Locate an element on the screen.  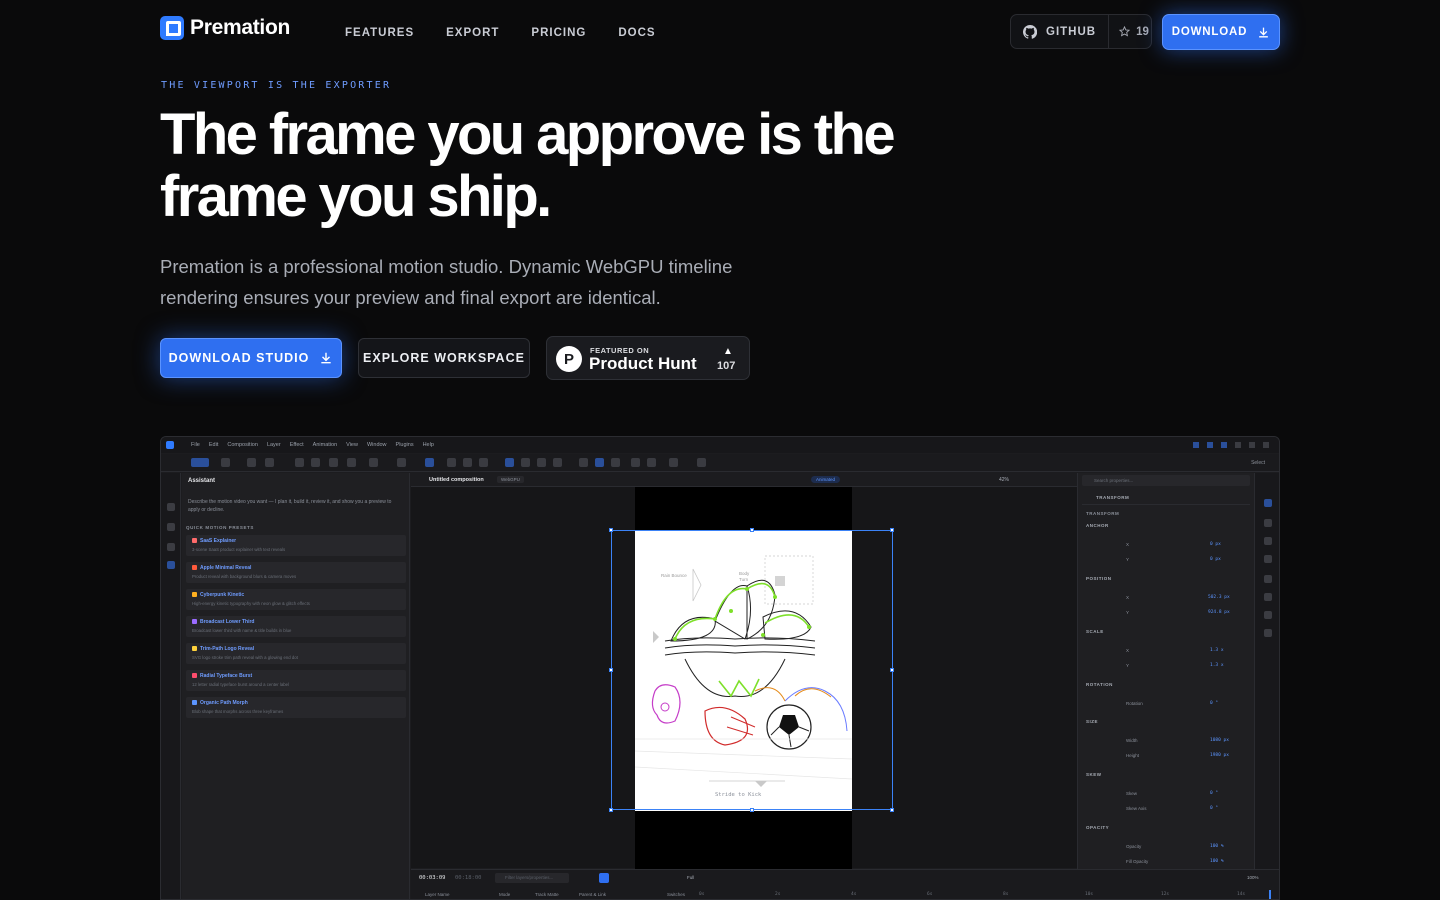
menu-edit: Edit is located at coordinates (213, 445).